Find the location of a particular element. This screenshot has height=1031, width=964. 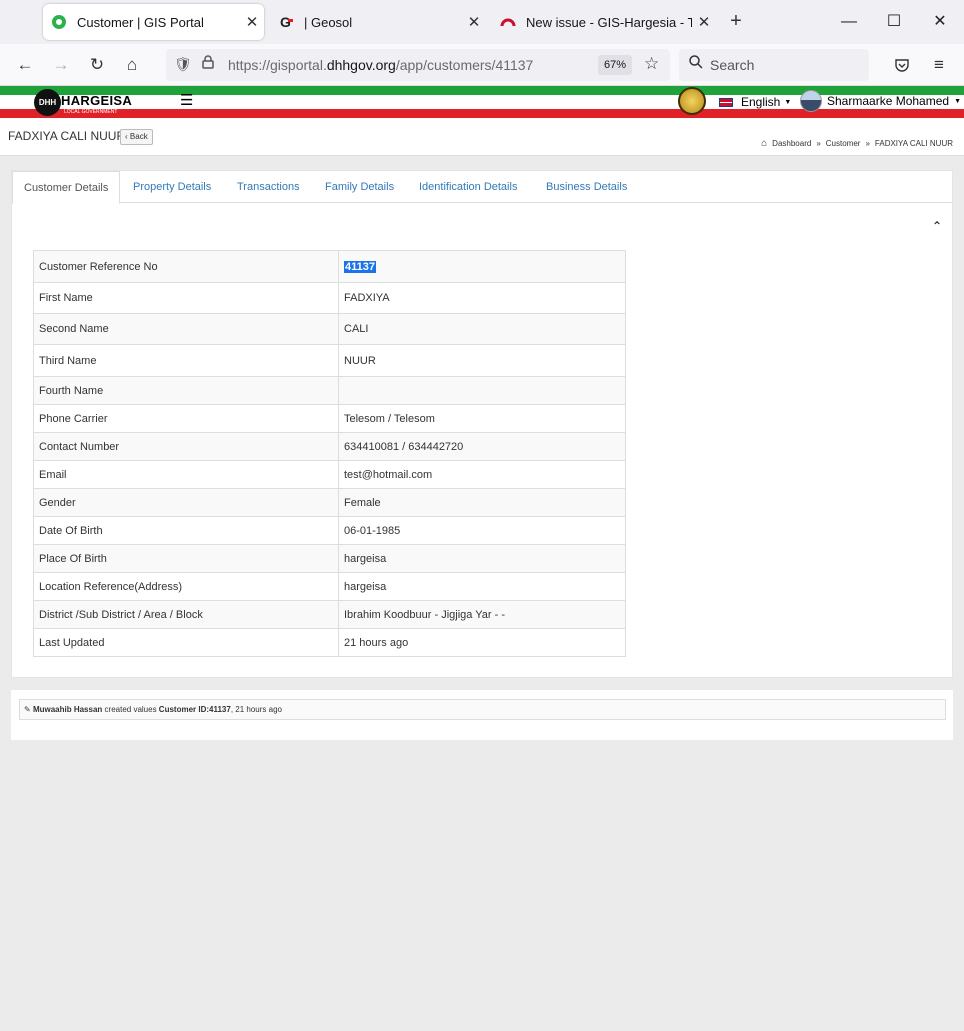

collapse-chevron-up-icon: ⌃ is located at coordinates (937, 226).